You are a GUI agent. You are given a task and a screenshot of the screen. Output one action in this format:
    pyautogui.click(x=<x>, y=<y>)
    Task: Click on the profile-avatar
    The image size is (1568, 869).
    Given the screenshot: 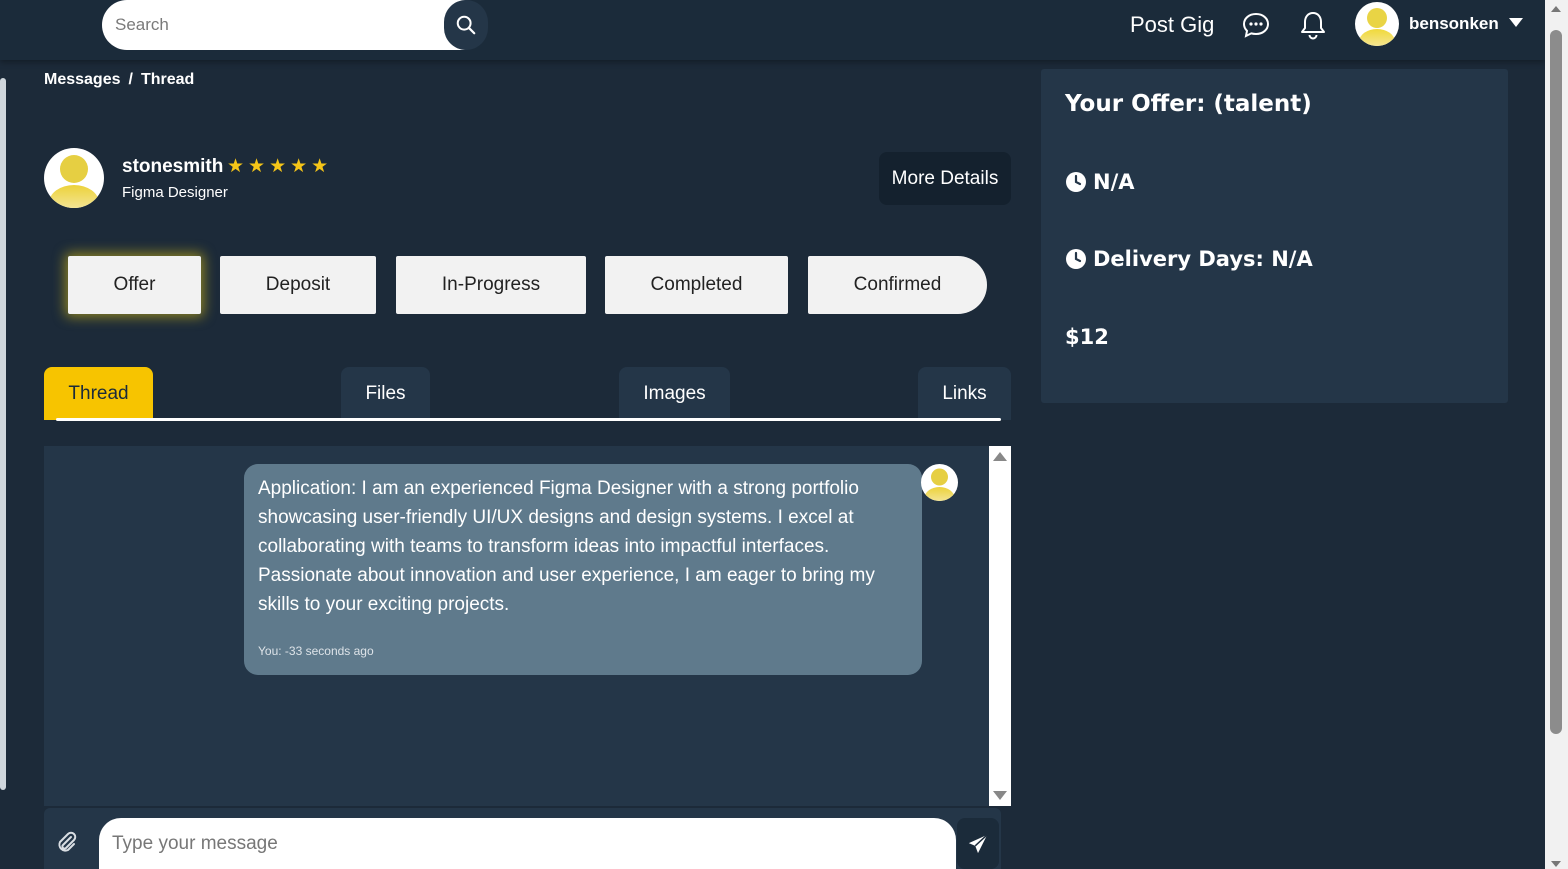 What is the action you would take?
    pyautogui.click(x=74, y=178)
    